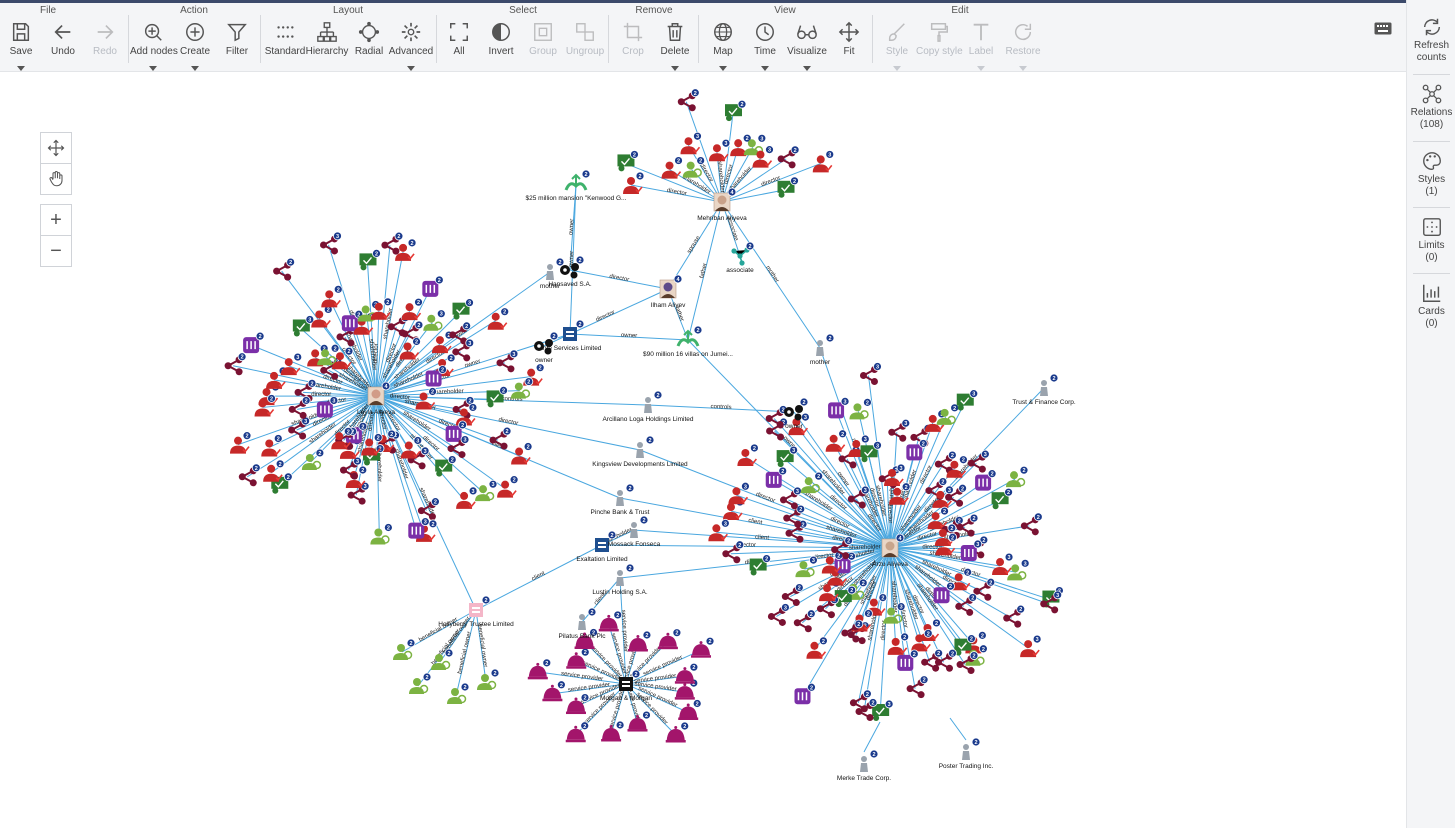  What do you see at coordinates (369, 45) in the screenshot?
I see `radial-layout-button: Radial` at bounding box center [369, 45].